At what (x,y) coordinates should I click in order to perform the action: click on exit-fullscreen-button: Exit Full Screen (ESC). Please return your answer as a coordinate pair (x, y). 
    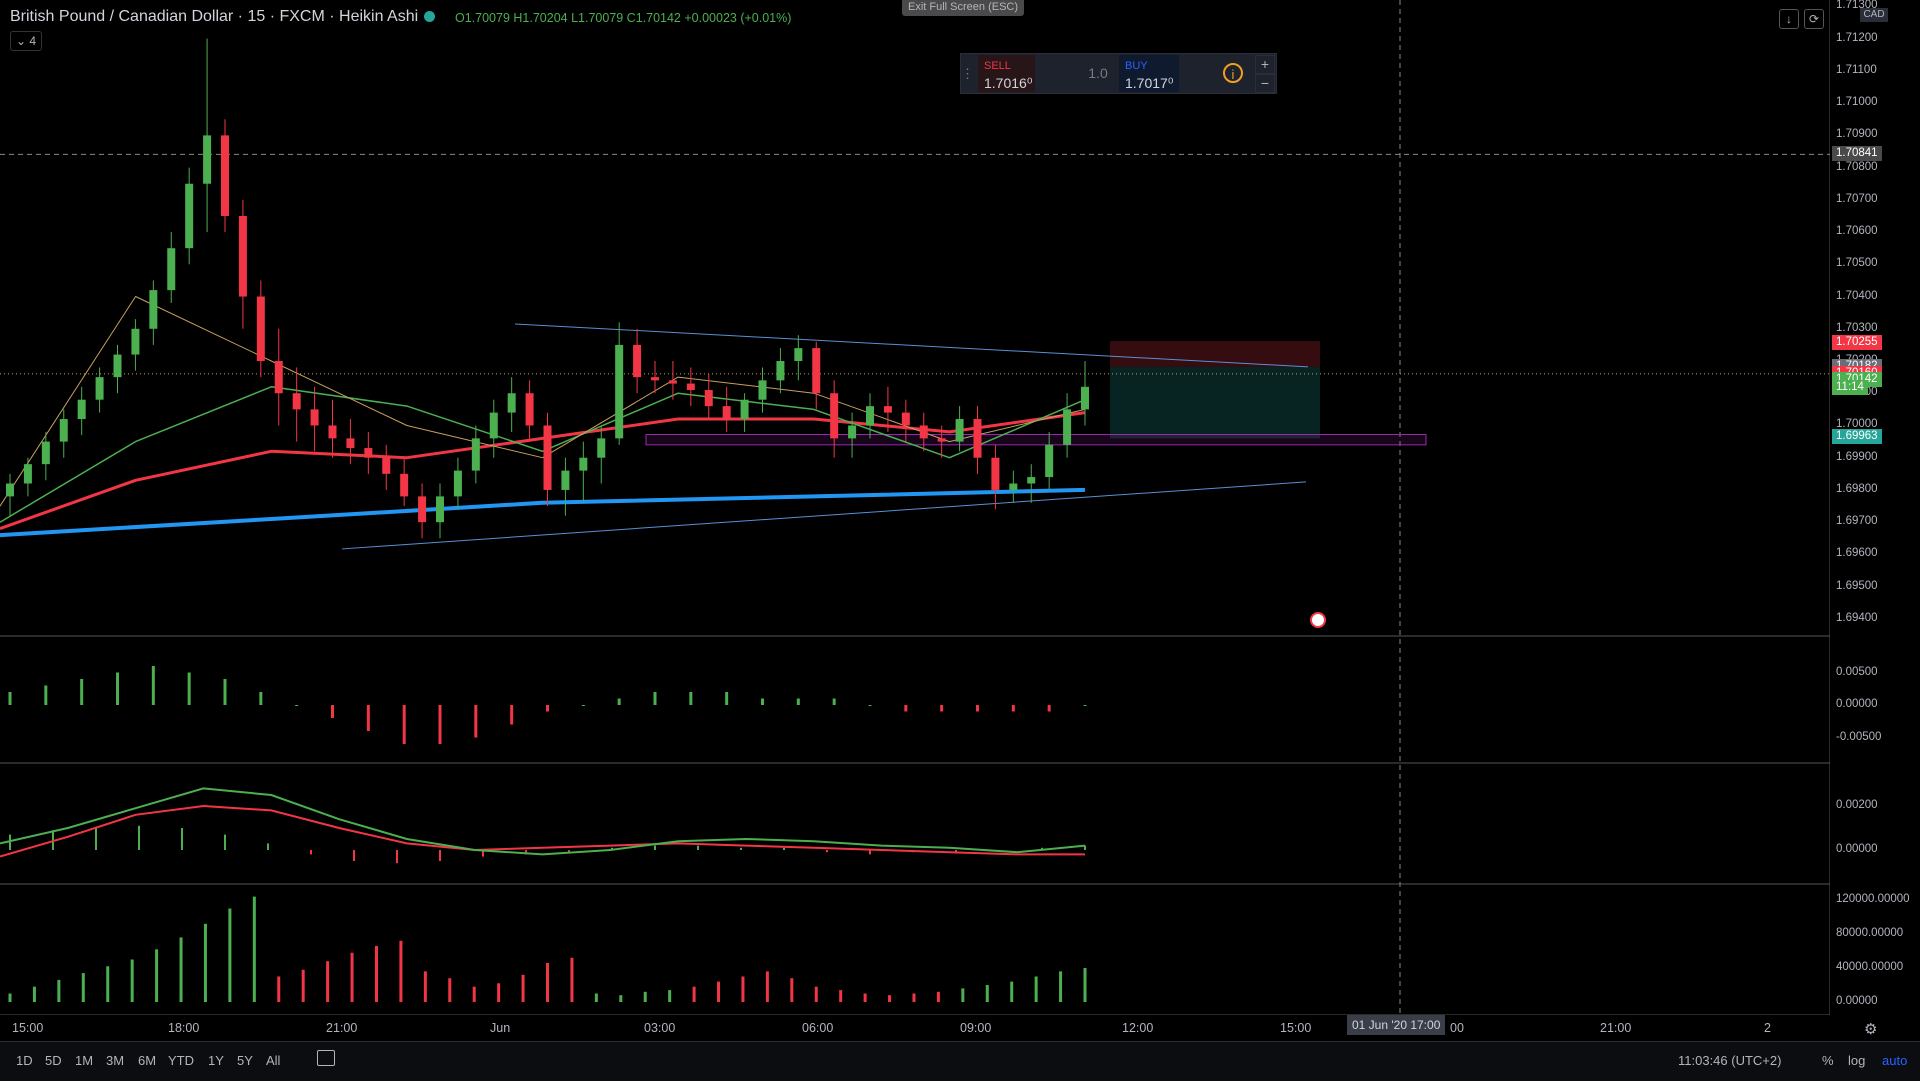
    Looking at the image, I should click on (963, 8).